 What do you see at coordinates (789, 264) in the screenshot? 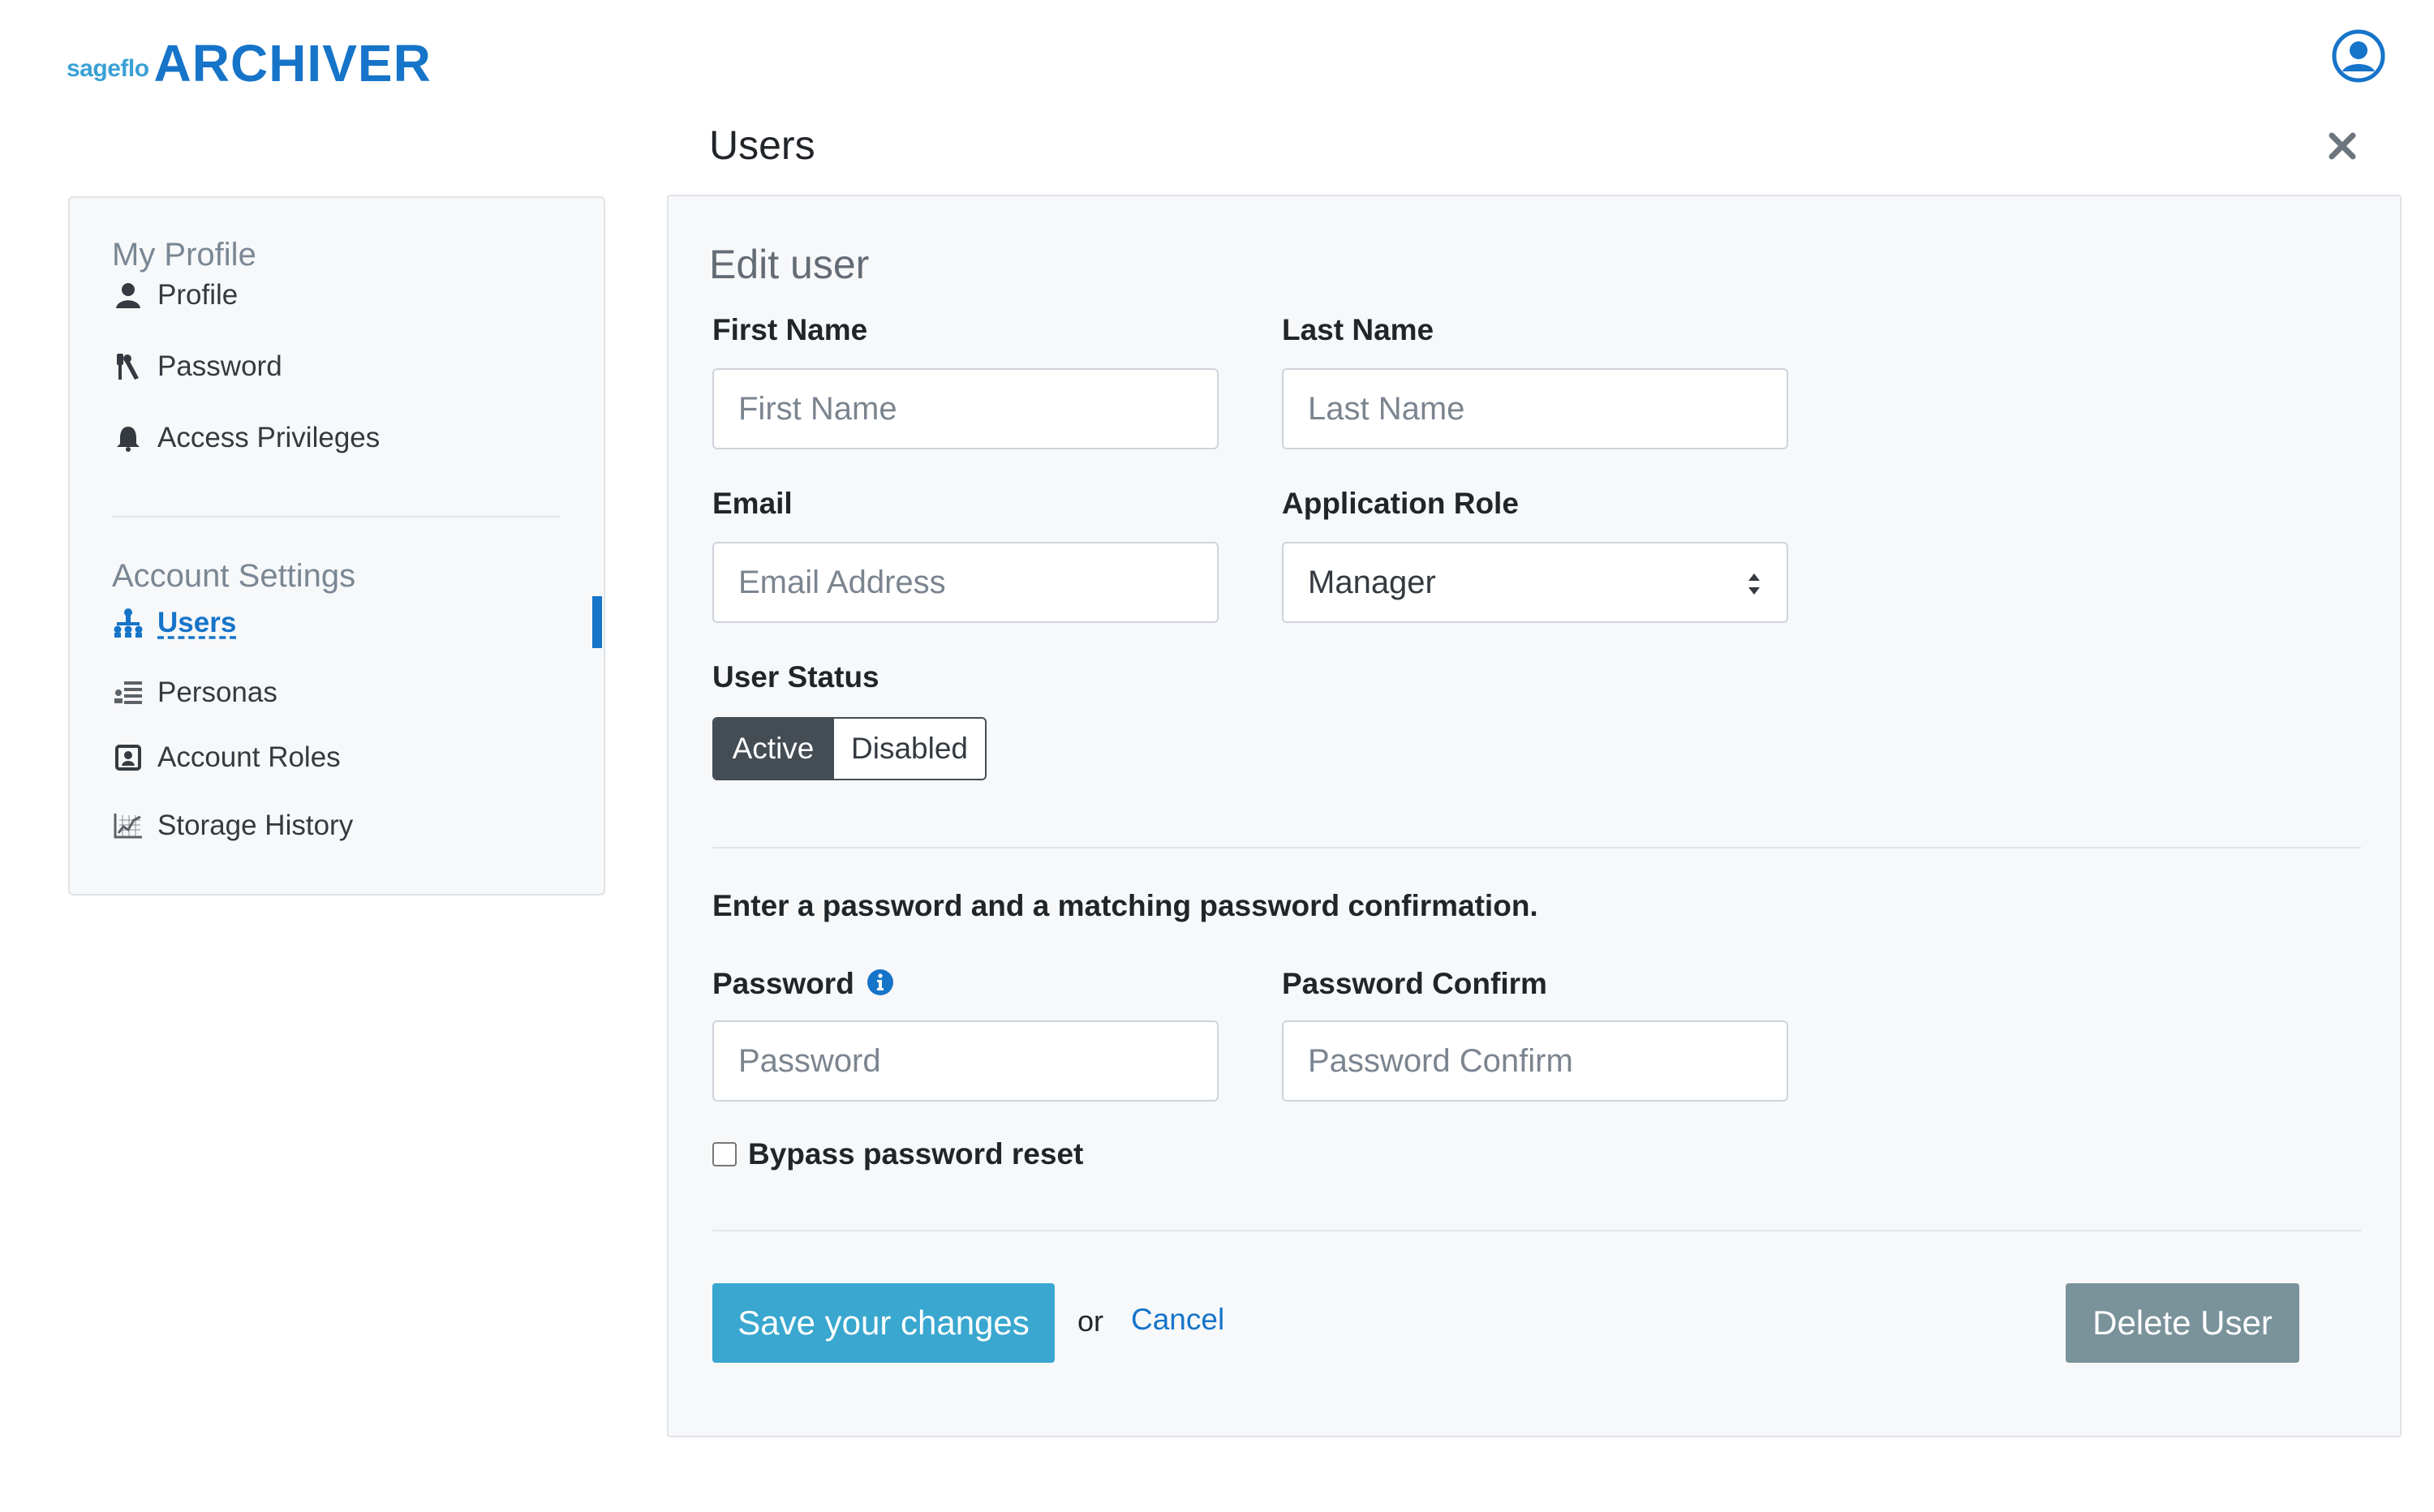
I see `panel-title: Edit user` at bounding box center [789, 264].